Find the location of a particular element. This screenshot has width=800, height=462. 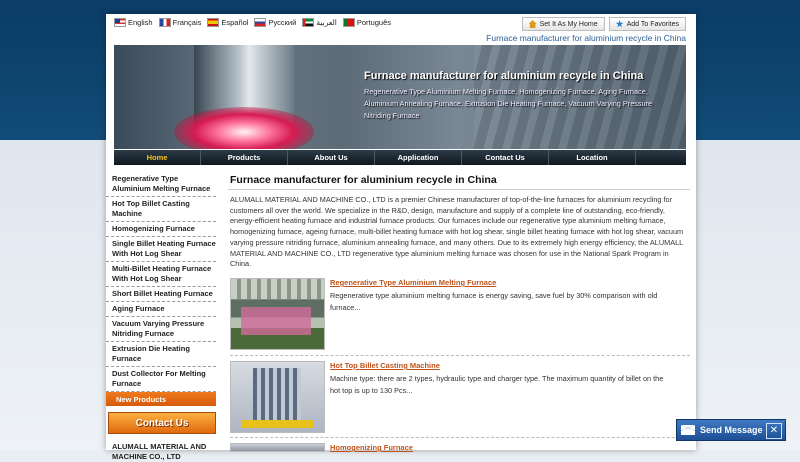

lang-arabic: العربية is located at coordinates (319, 22).